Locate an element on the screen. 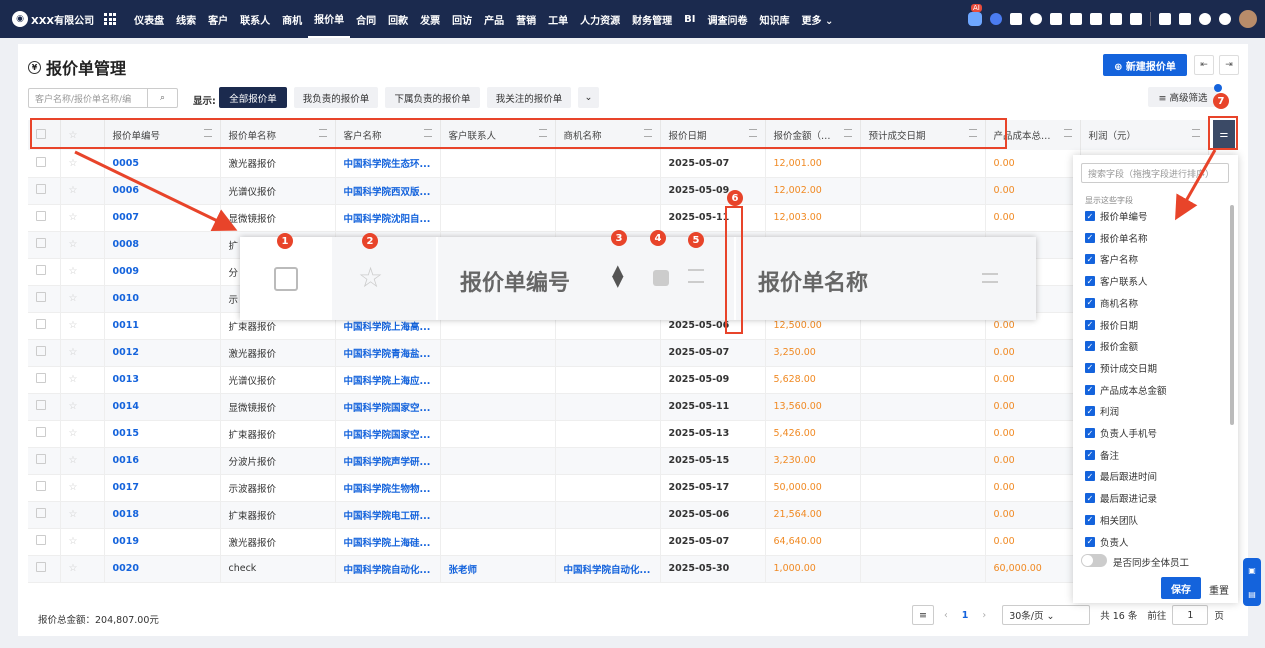 Image resolution: width=1265 pixels, height=648 pixels. user-icon is located at coordinates (1076, 19).